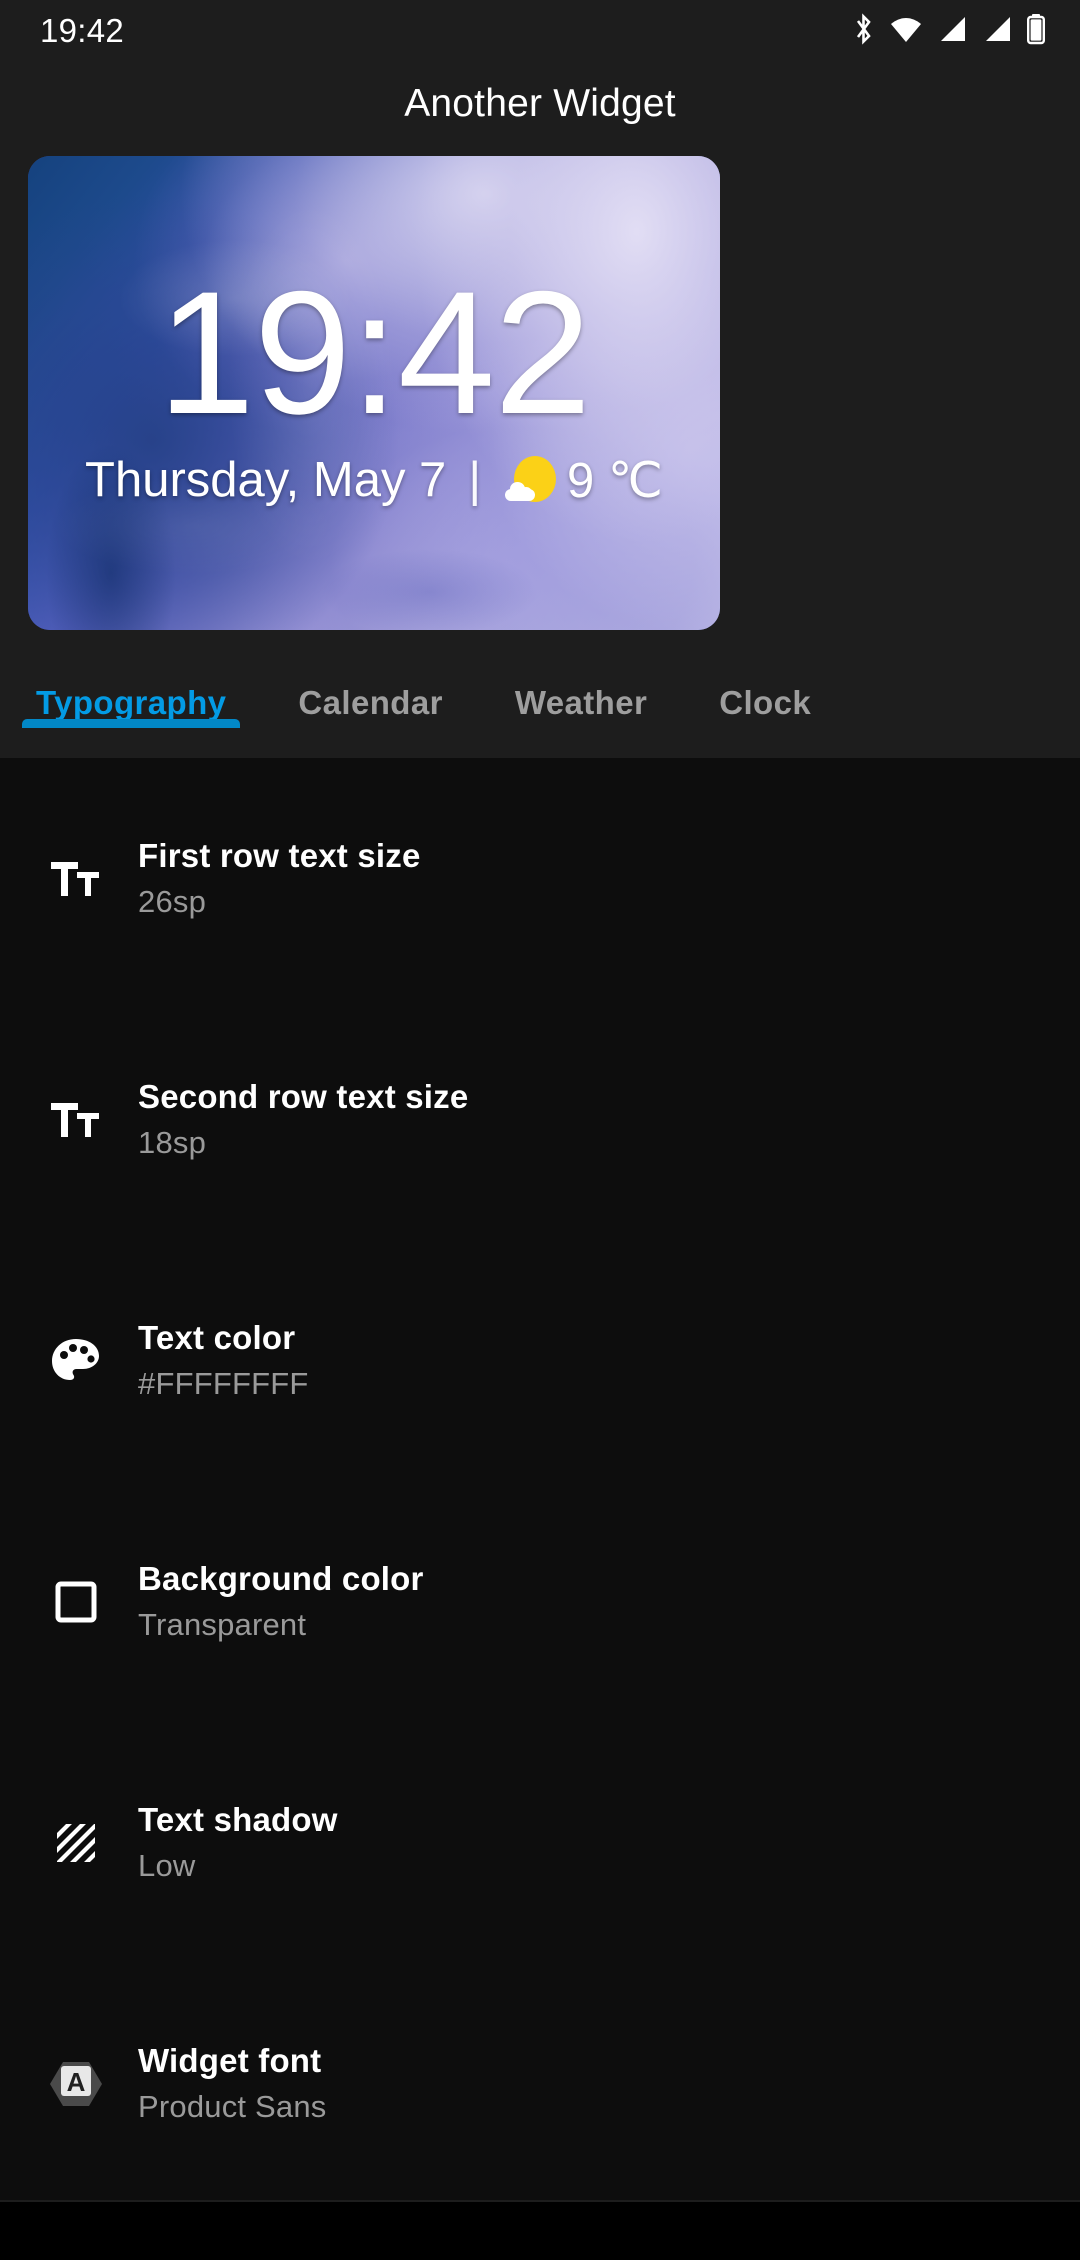  I want to click on list-item-value: Transparent, so click(222, 1624).